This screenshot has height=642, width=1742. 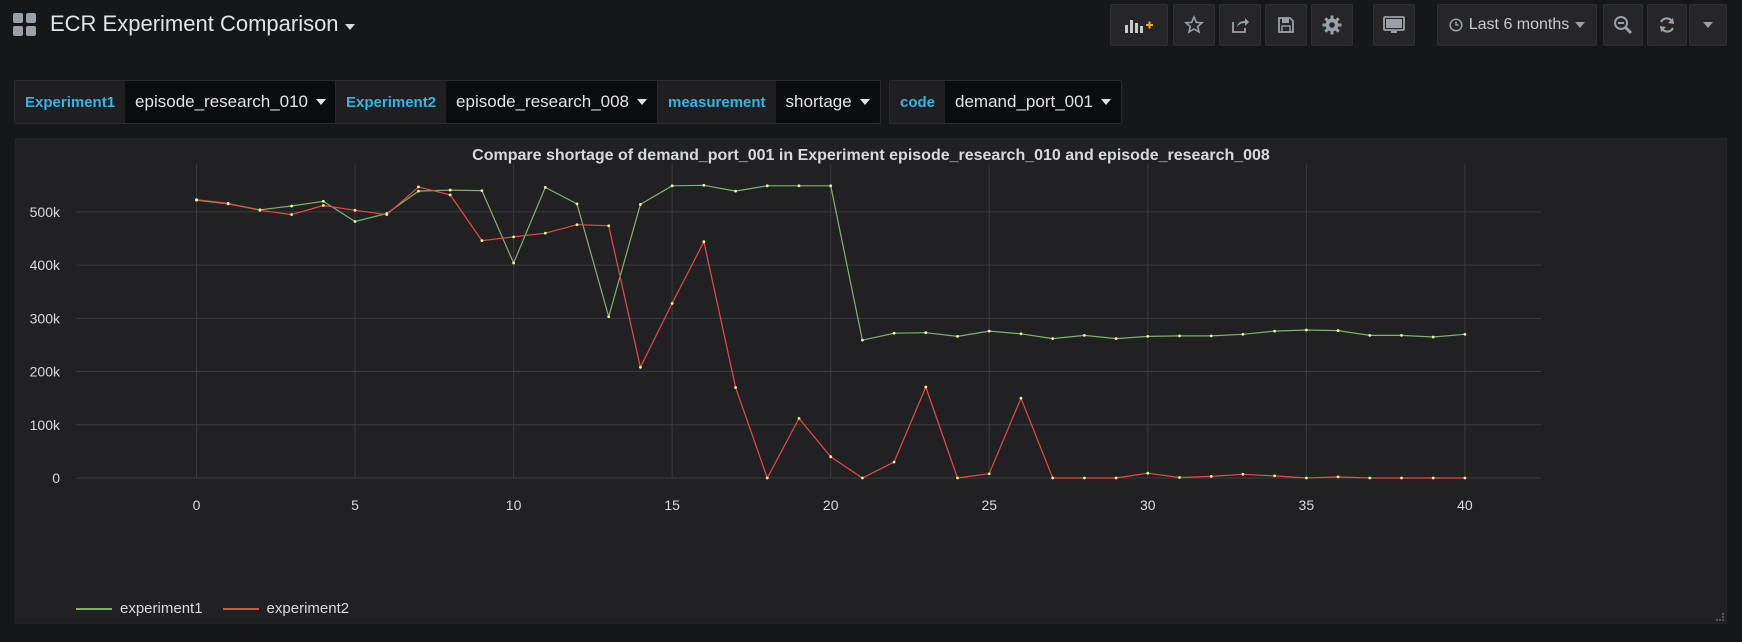 I want to click on variable-select: demand_port_001, so click(x=1033, y=102).